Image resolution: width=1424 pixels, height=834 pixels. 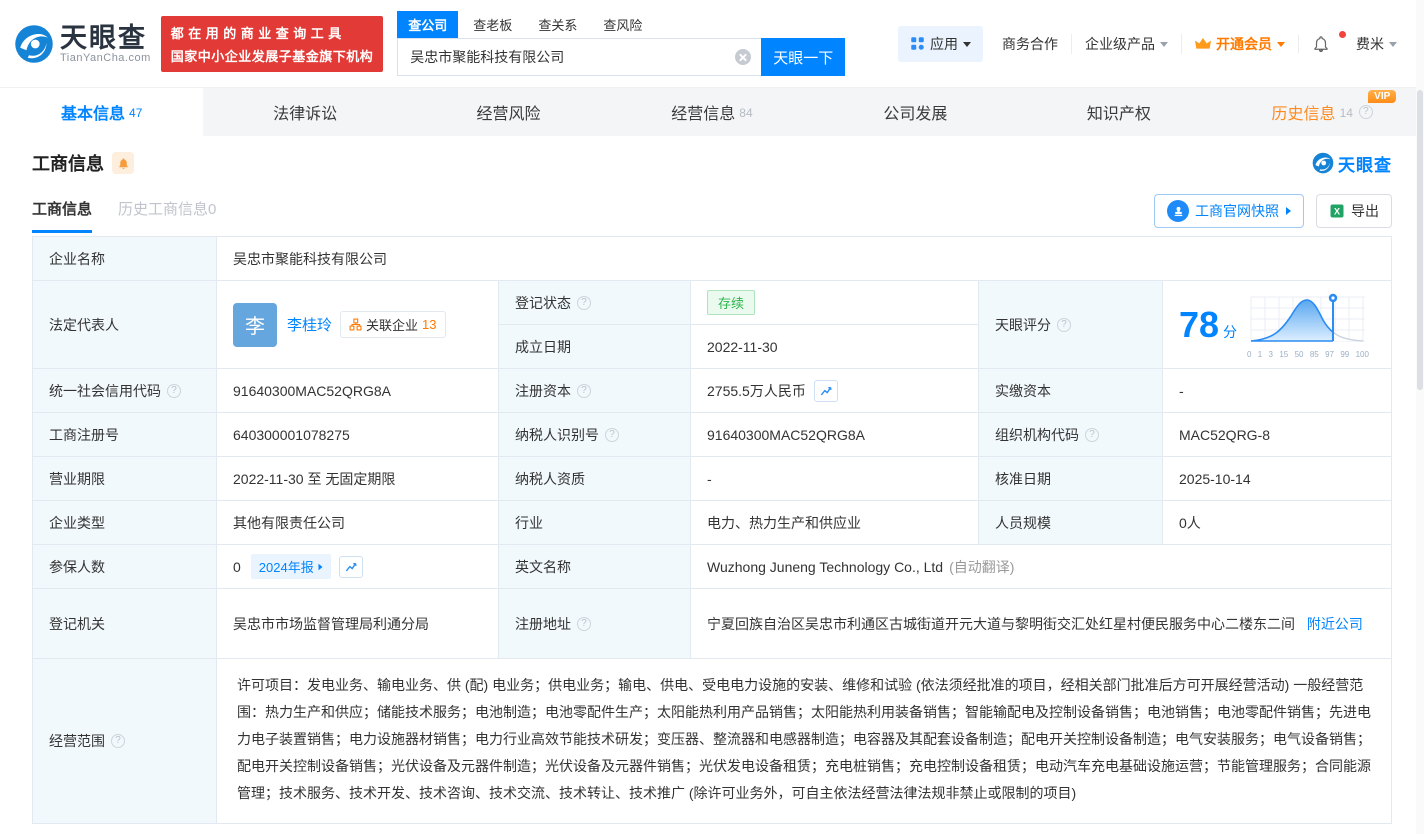 I want to click on staff-size-label: 人员规模, so click(x=1071, y=523).